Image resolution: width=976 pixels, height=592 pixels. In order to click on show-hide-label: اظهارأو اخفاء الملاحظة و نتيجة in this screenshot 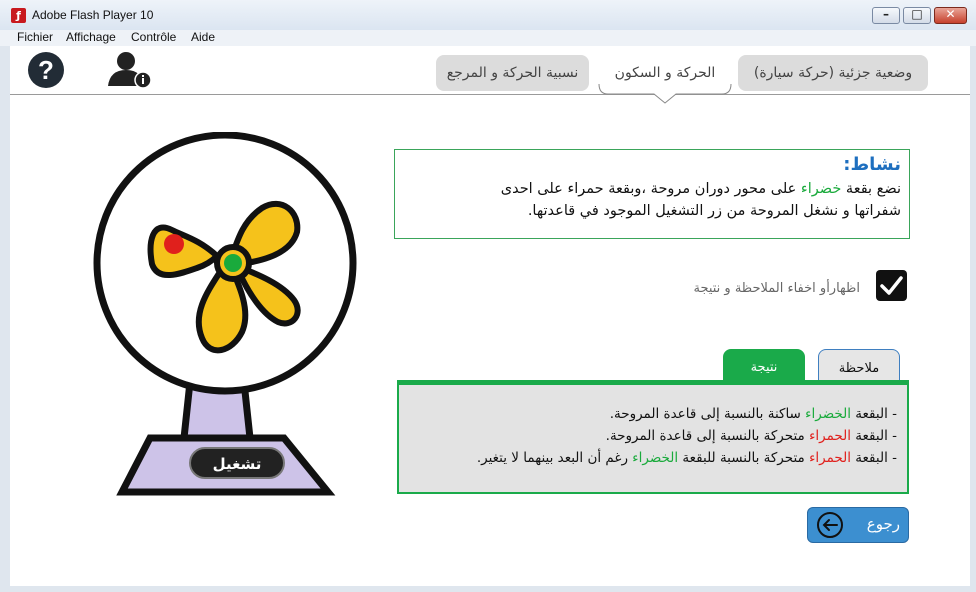, I will do `click(776, 288)`.